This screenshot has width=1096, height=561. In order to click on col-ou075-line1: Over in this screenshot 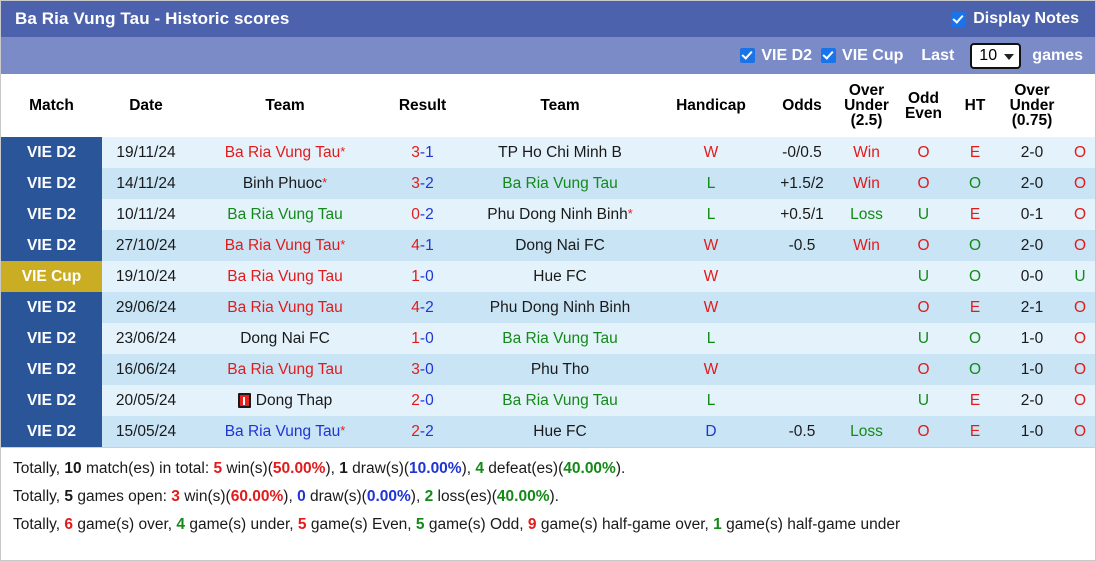, I will do `click(1032, 90)`.